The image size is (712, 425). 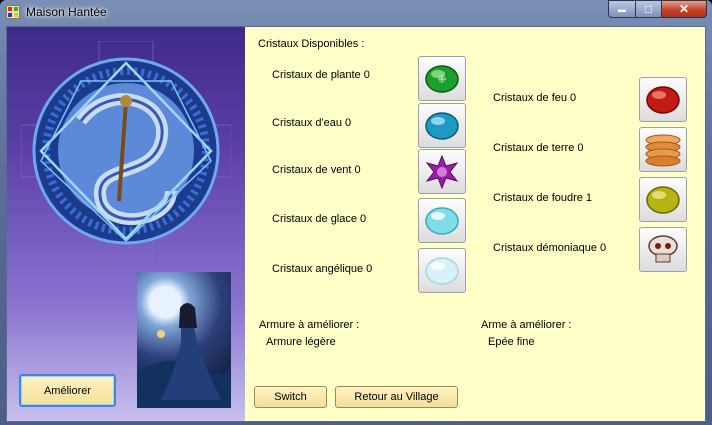 What do you see at coordinates (550, 248) in the screenshot?
I see `demonic-crystal-label: Cristaux démoniaque 0` at bounding box center [550, 248].